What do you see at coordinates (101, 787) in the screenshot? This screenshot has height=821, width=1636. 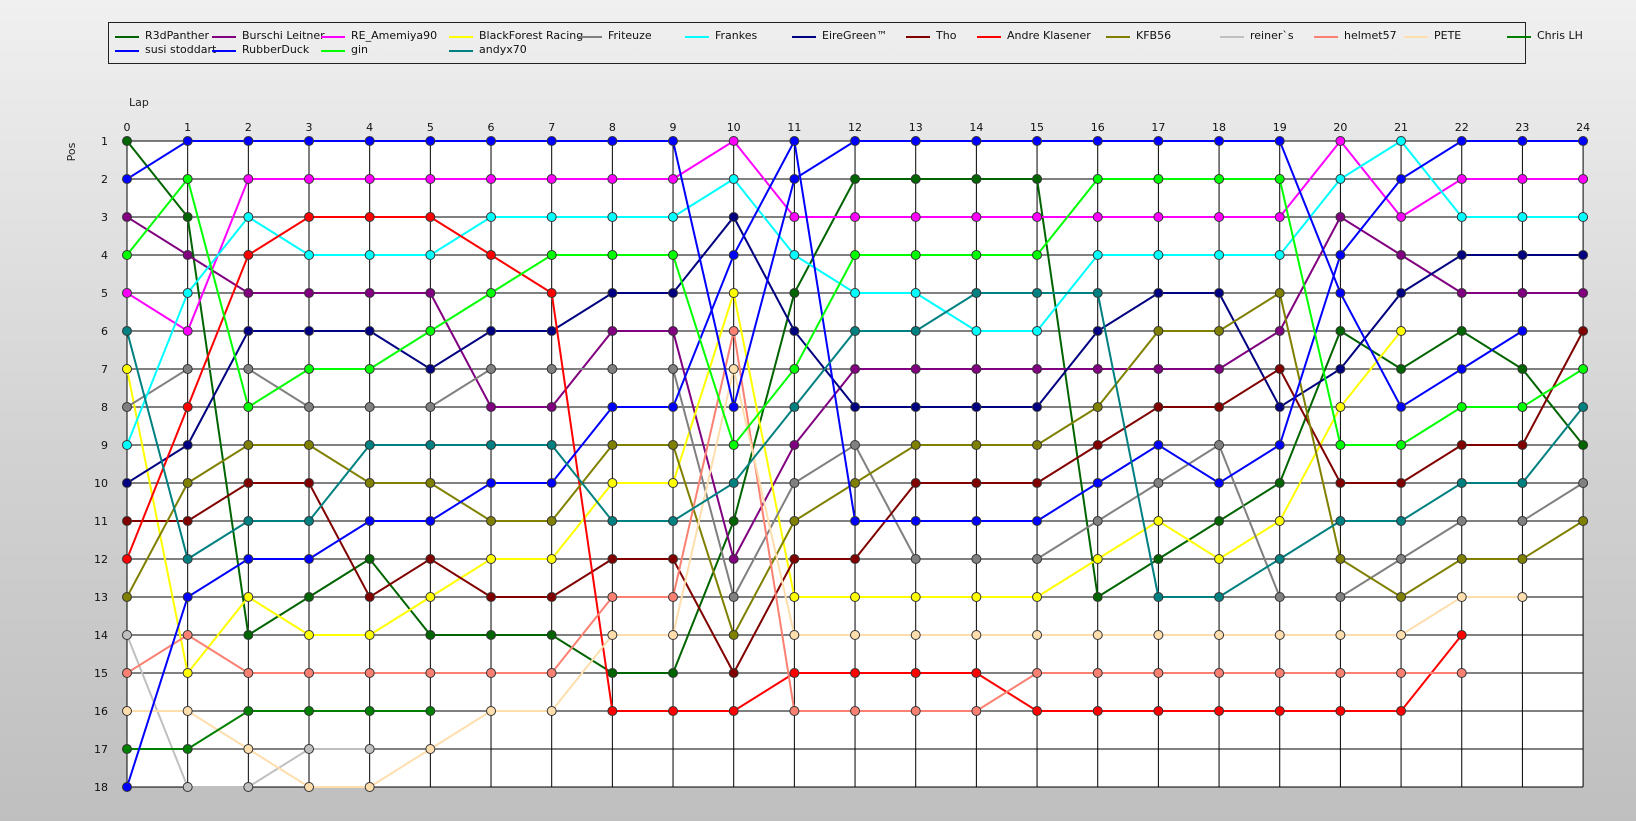 I see `y-tick-label: 18` at bounding box center [101, 787].